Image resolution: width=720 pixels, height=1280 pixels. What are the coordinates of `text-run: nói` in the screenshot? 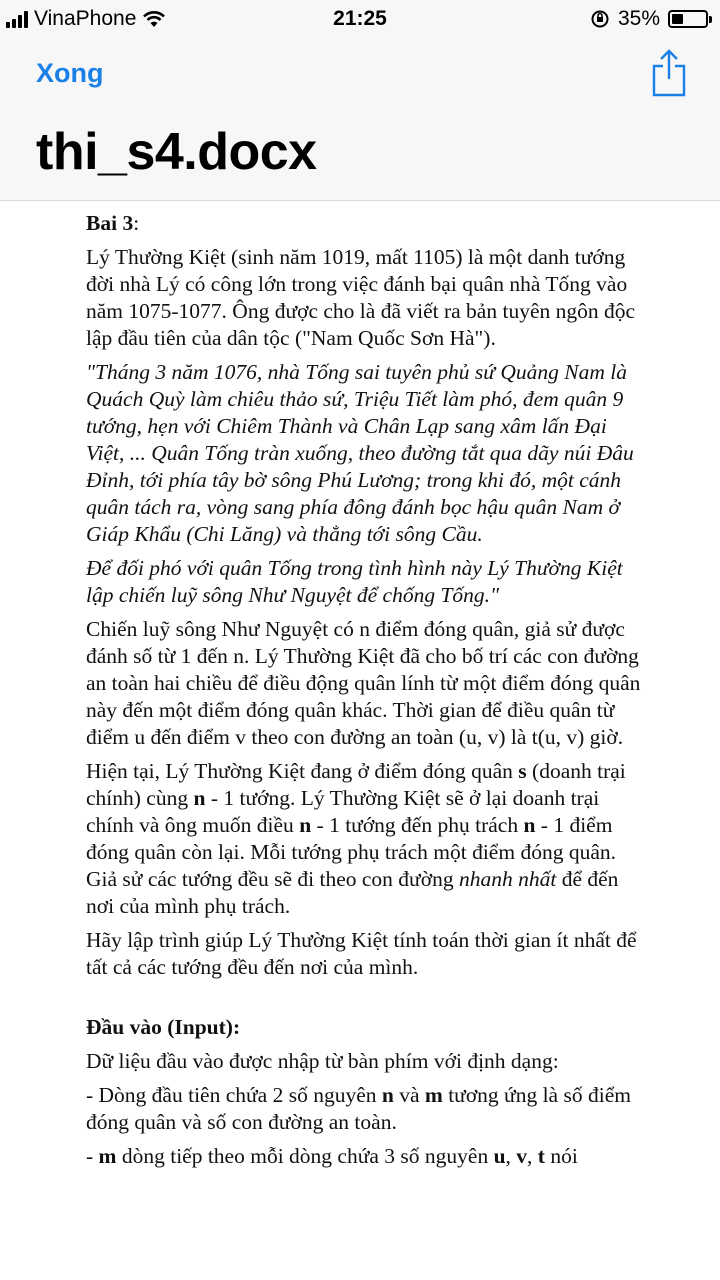 It's located at (561, 1156).